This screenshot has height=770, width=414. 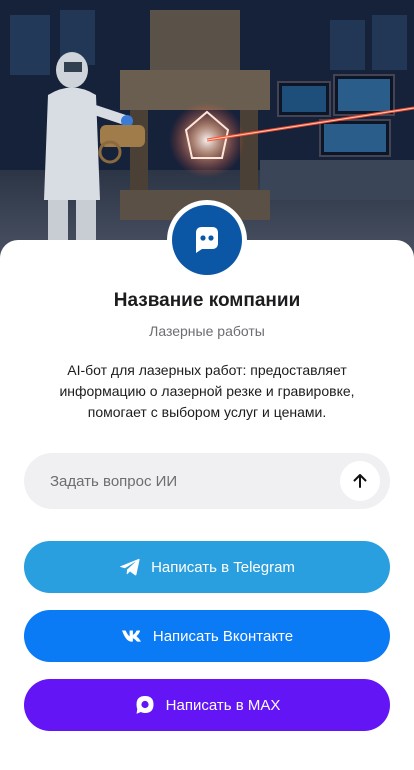 I want to click on vk-button: Написать Вконтакте, so click(x=207, y=636).